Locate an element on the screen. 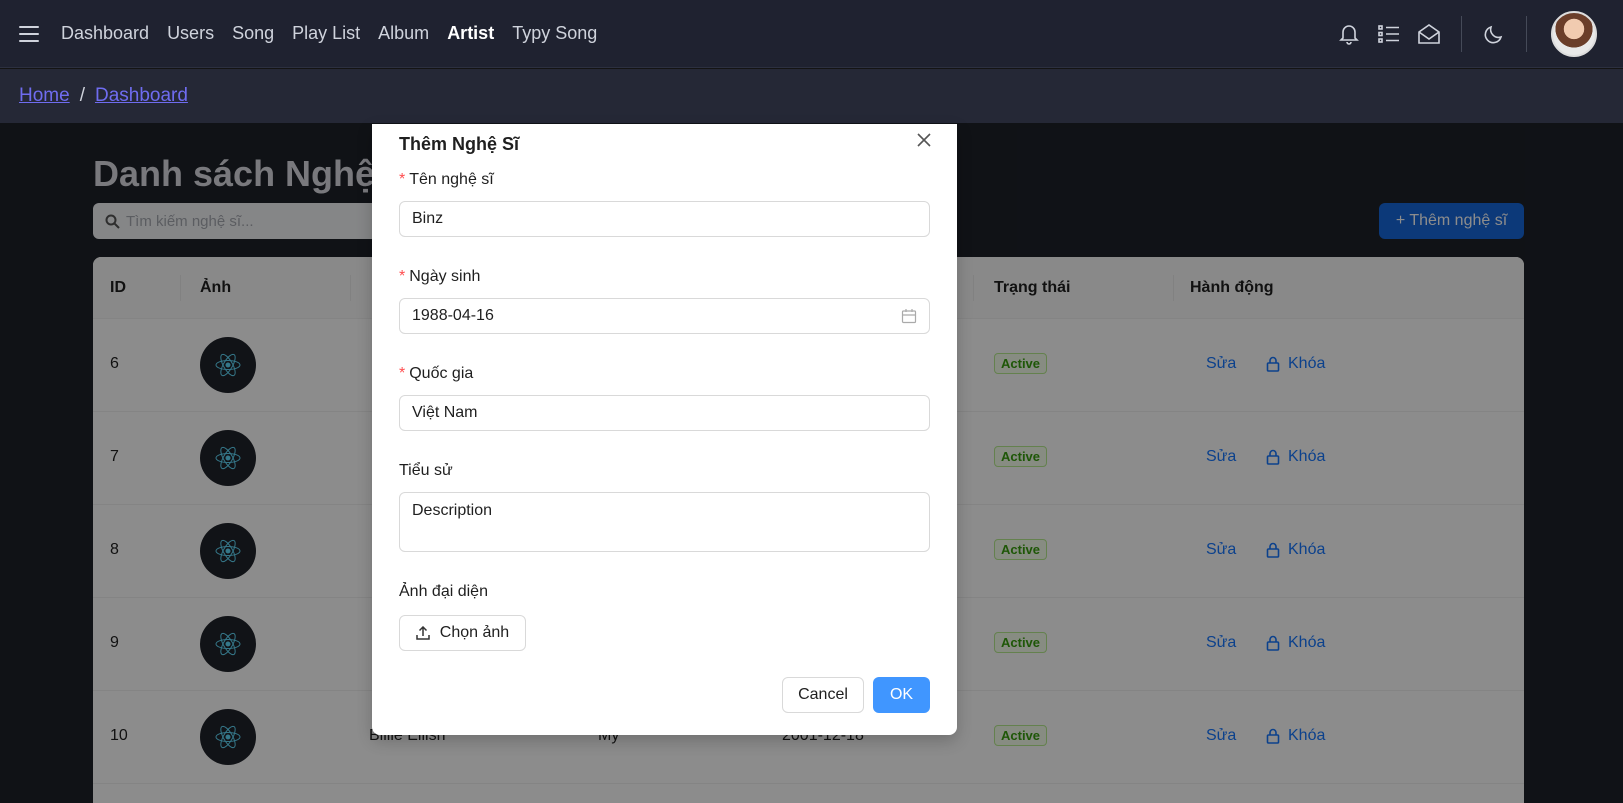 The height and width of the screenshot is (803, 1623). nav-link-typy-song: Typy Song is located at coordinates (554, 33).